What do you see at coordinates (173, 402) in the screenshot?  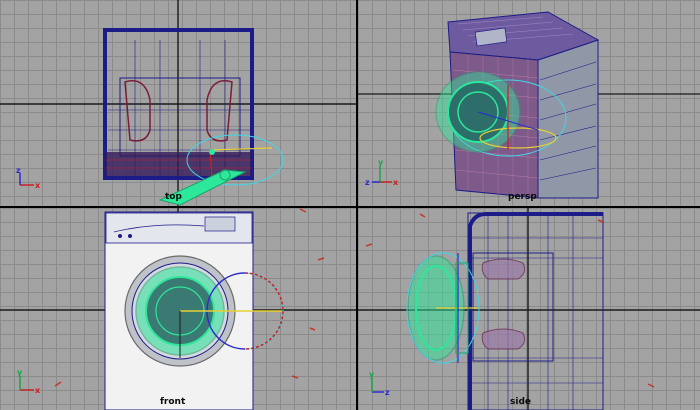 I see `viewport-label-front: front` at bounding box center [173, 402].